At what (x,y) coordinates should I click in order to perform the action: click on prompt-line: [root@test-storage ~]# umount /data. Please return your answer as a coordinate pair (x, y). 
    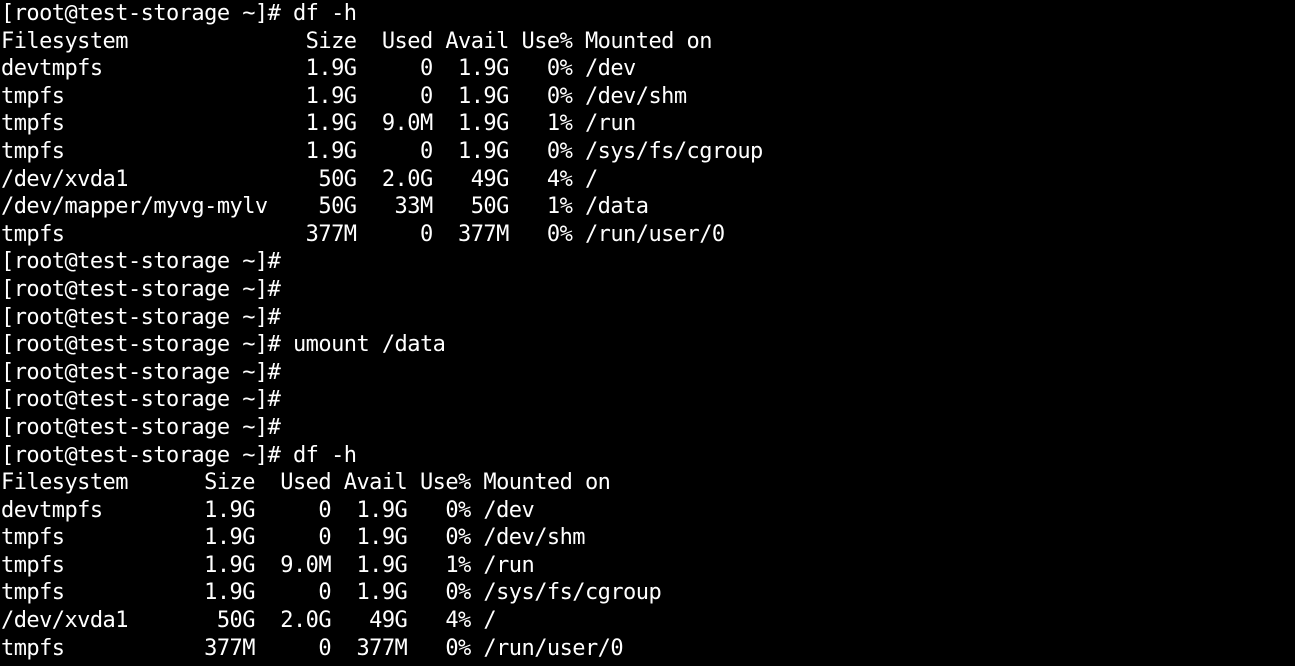
    Looking at the image, I should click on (223, 345).